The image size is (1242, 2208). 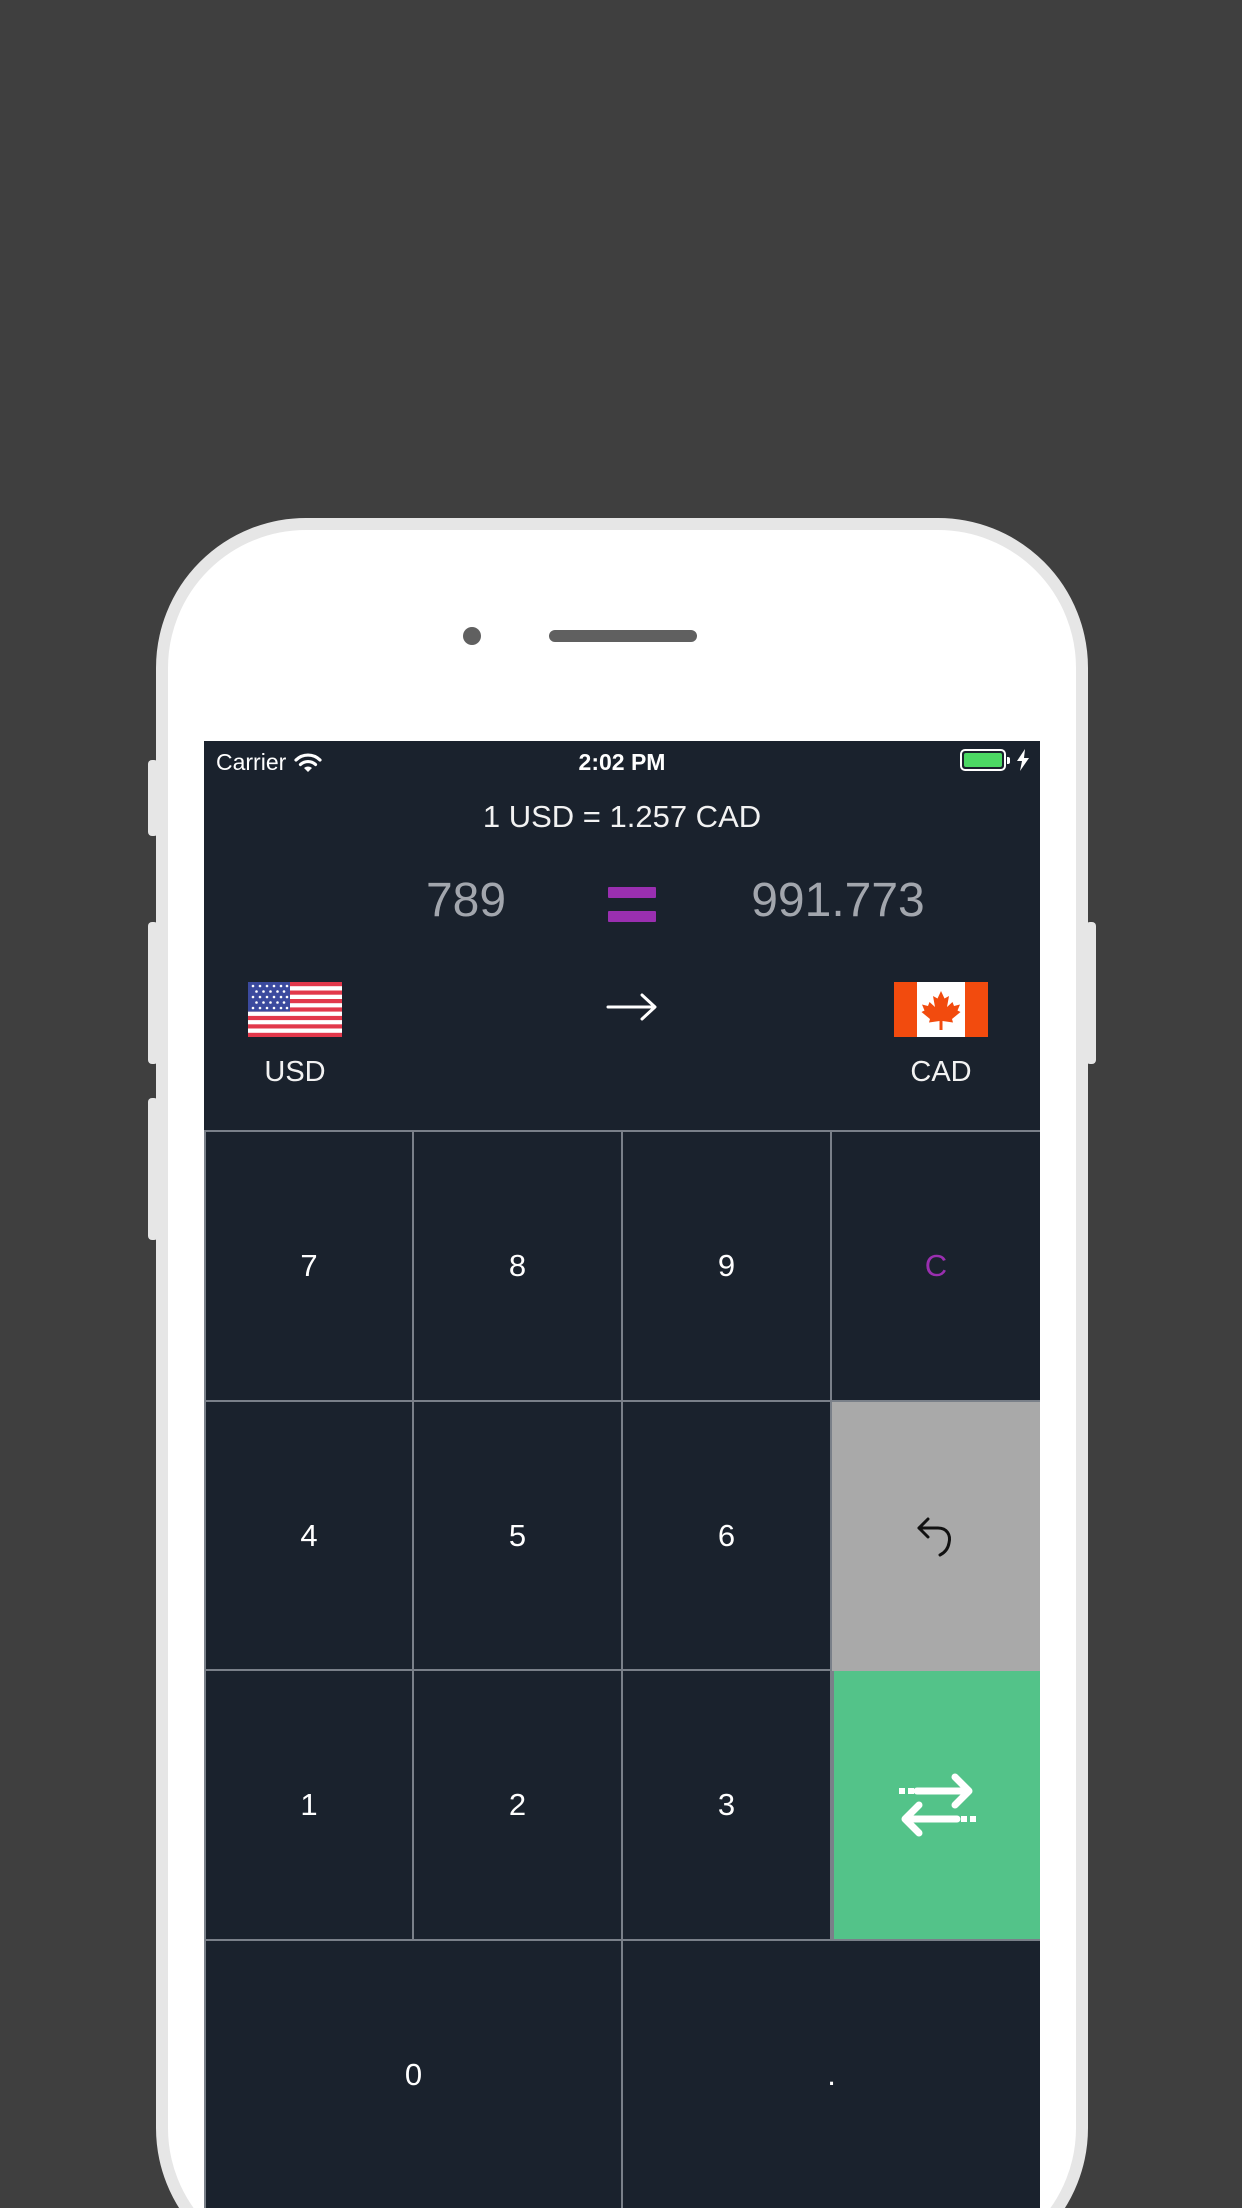 I want to click on key-4-label: 4, so click(x=309, y=1535).